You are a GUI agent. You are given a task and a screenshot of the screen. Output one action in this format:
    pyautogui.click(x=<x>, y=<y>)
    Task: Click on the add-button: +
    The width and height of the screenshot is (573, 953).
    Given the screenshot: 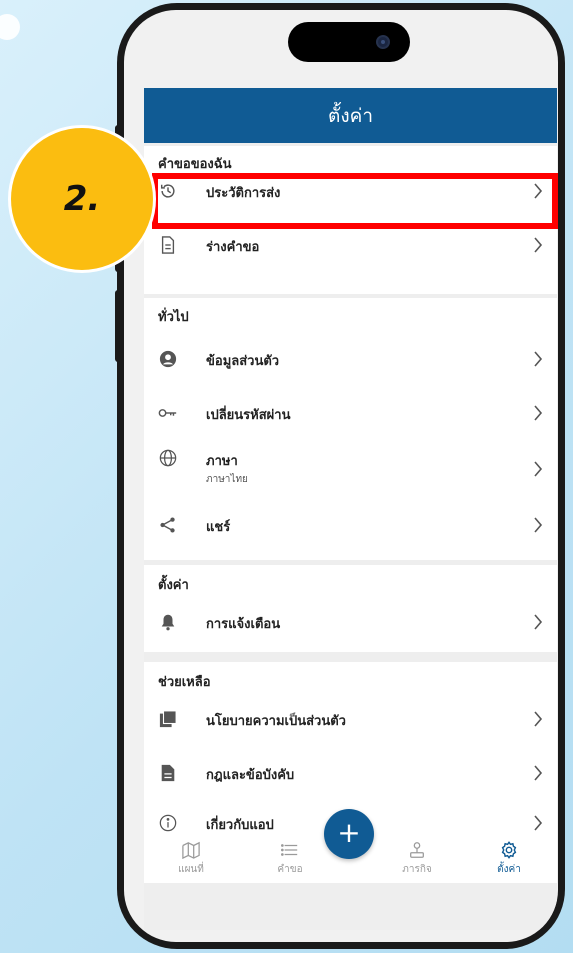 What is the action you would take?
    pyautogui.click(x=349, y=834)
    